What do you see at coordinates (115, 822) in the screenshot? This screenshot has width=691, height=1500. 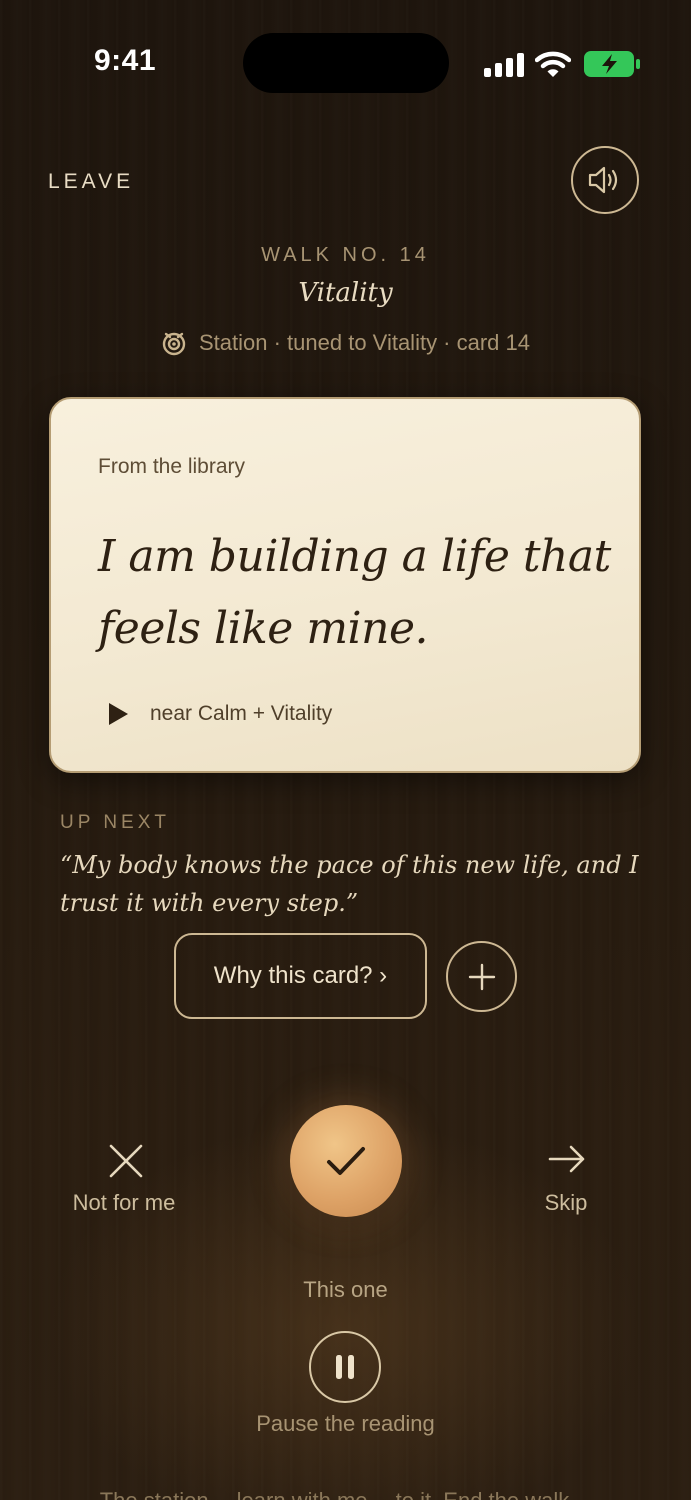 I see `up-next-label: UP NEXT` at bounding box center [115, 822].